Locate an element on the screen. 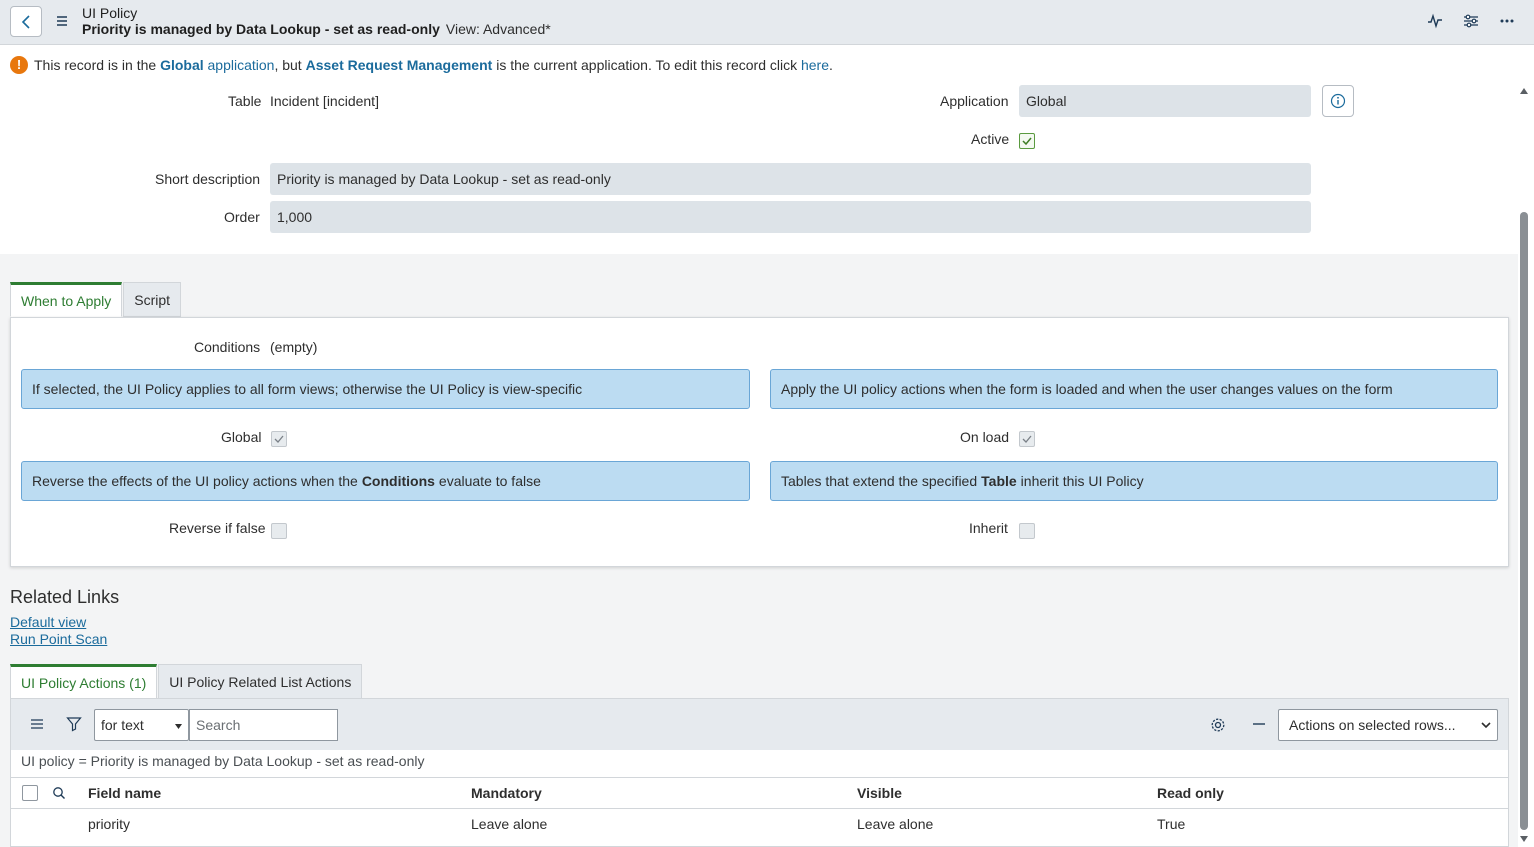 The height and width of the screenshot is (847, 1534). inherit-hint-text-a: Tables that extend the specified is located at coordinates (879, 481).